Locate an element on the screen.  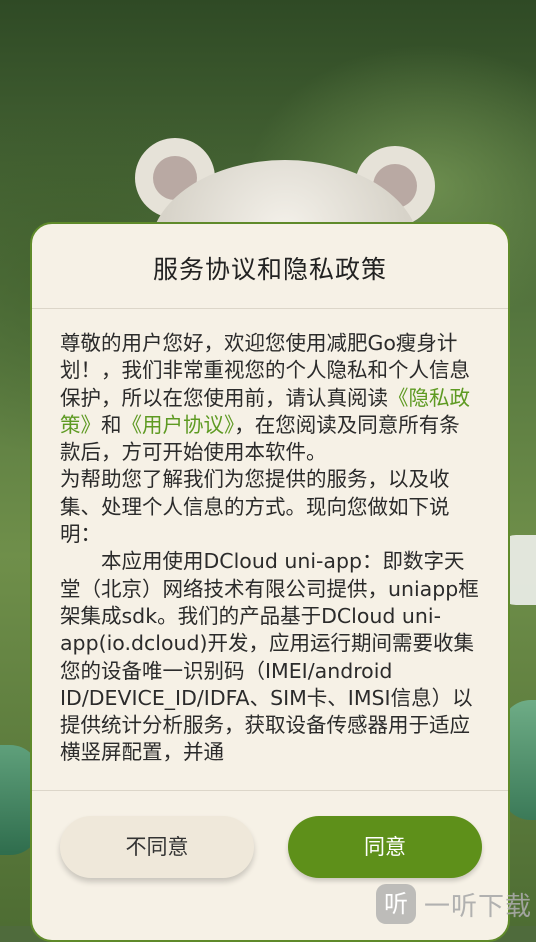
watermark-logo-icon: 听 is located at coordinates (396, 904).